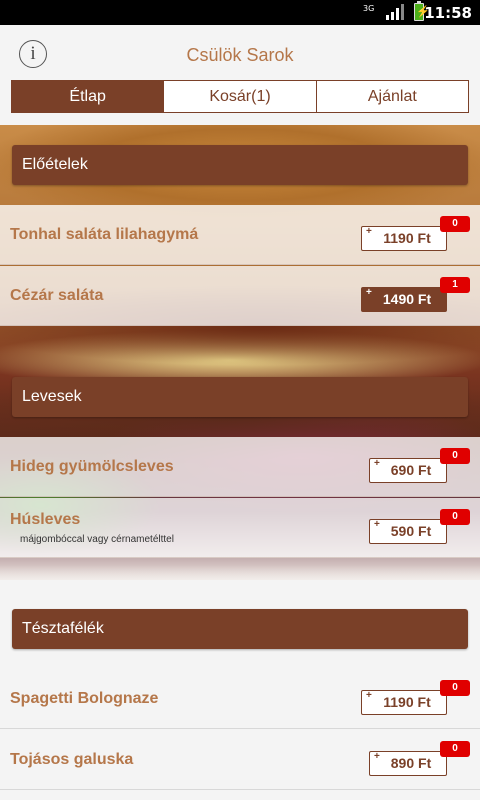  Describe the element at coordinates (88, 96) in the screenshot. I see `tab-menu: Étlap` at that location.